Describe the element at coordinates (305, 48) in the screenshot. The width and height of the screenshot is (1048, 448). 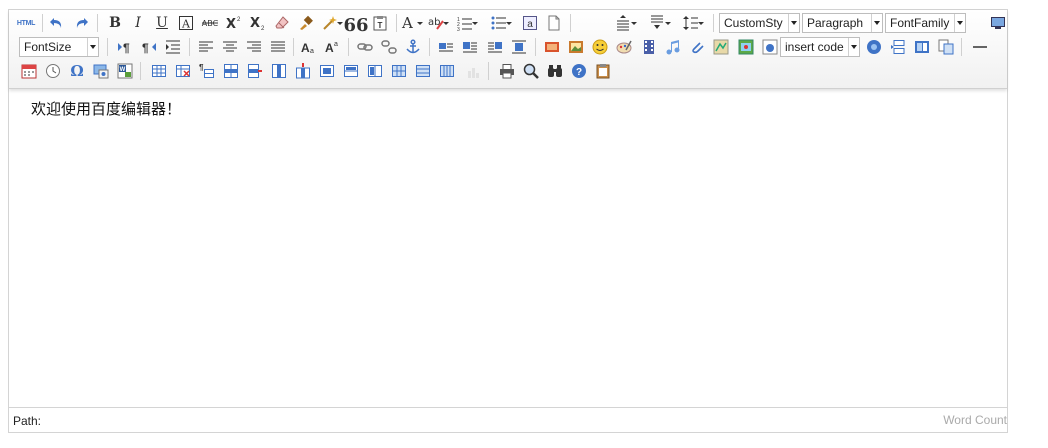
I see `svg-text: A` at that location.